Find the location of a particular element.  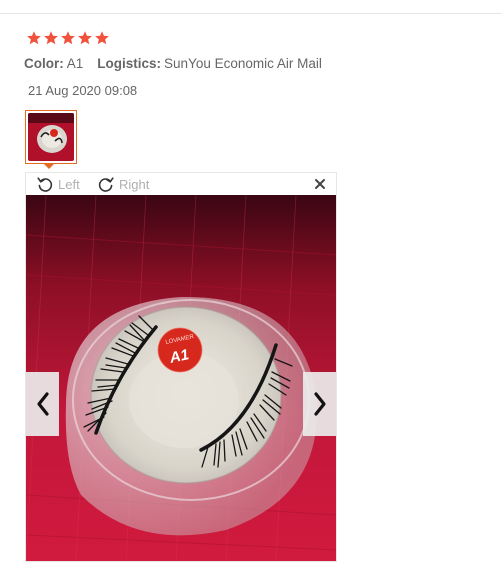

chevron-left-icon is located at coordinates (42, 404).